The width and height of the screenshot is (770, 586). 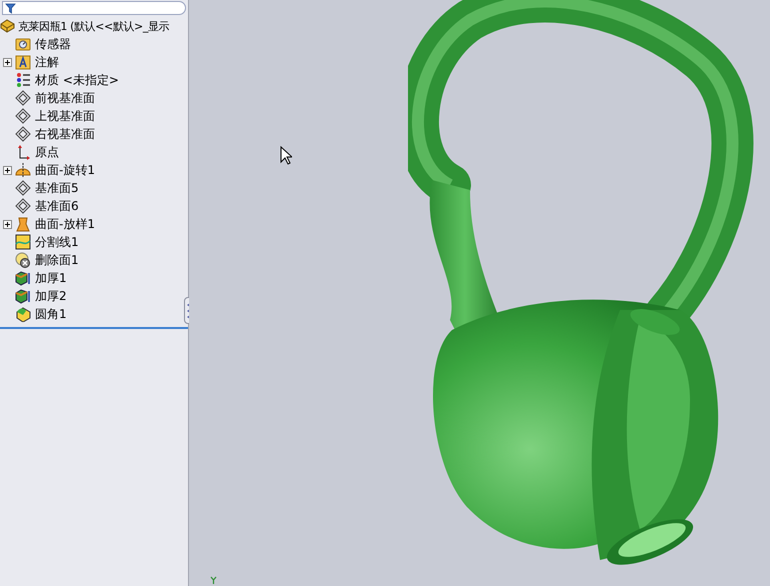 What do you see at coordinates (94, 26) in the screenshot?
I see `tree-item-label: 克莱因瓶1 (默认<<默认>_显示` at bounding box center [94, 26].